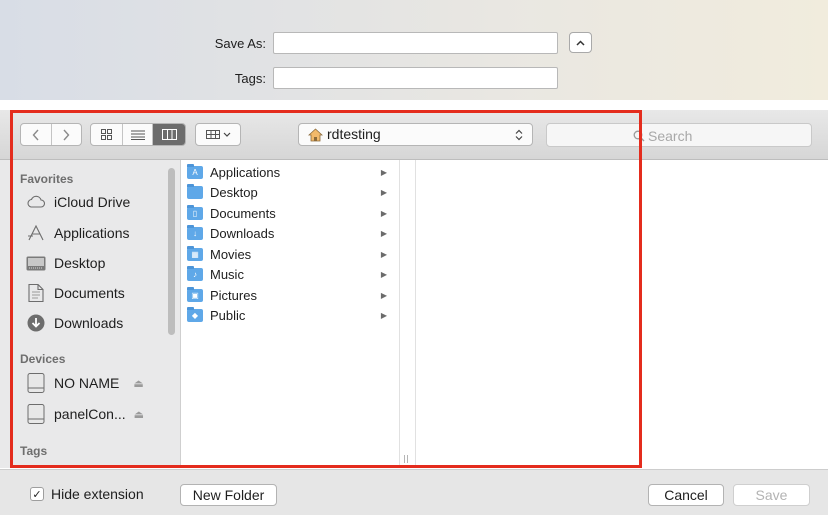 The height and width of the screenshot is (515, 828). What do you see at coordinates (408, 314) in the screenshot?
I see `column-resize-area` at bounding box center [408, 314].